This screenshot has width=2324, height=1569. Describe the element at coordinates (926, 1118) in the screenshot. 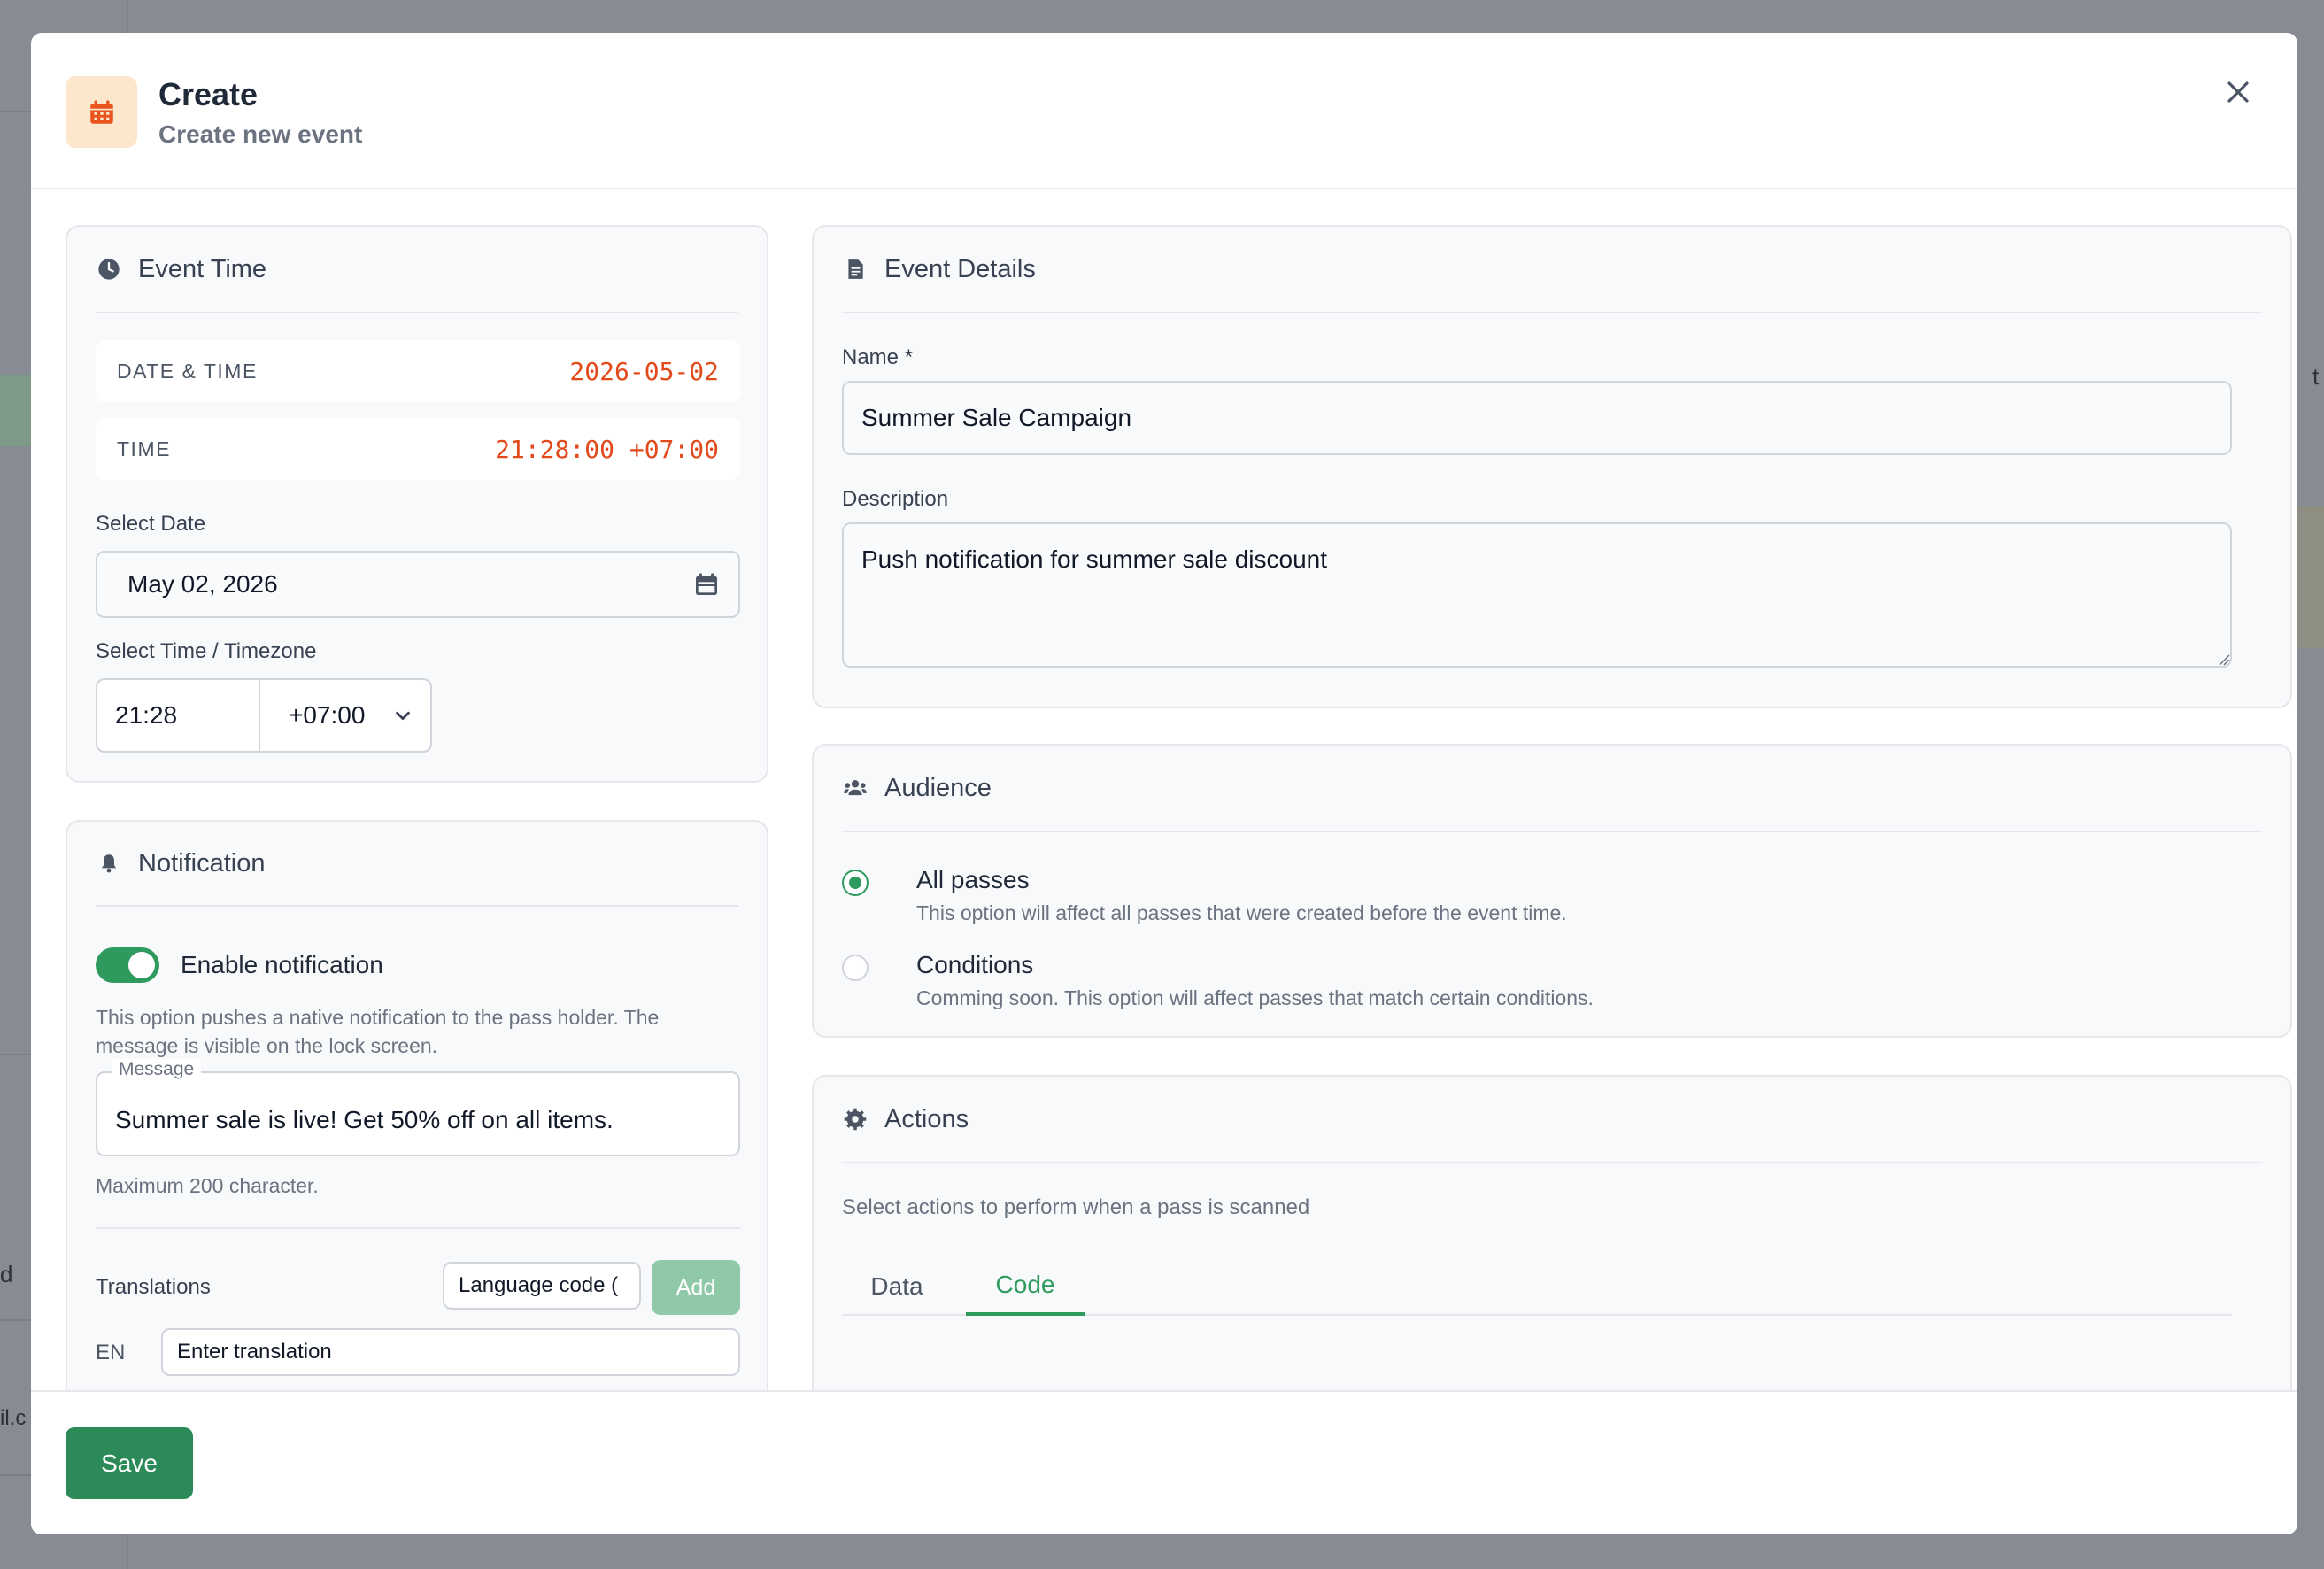

I see `actions-title: Actions` at that location.